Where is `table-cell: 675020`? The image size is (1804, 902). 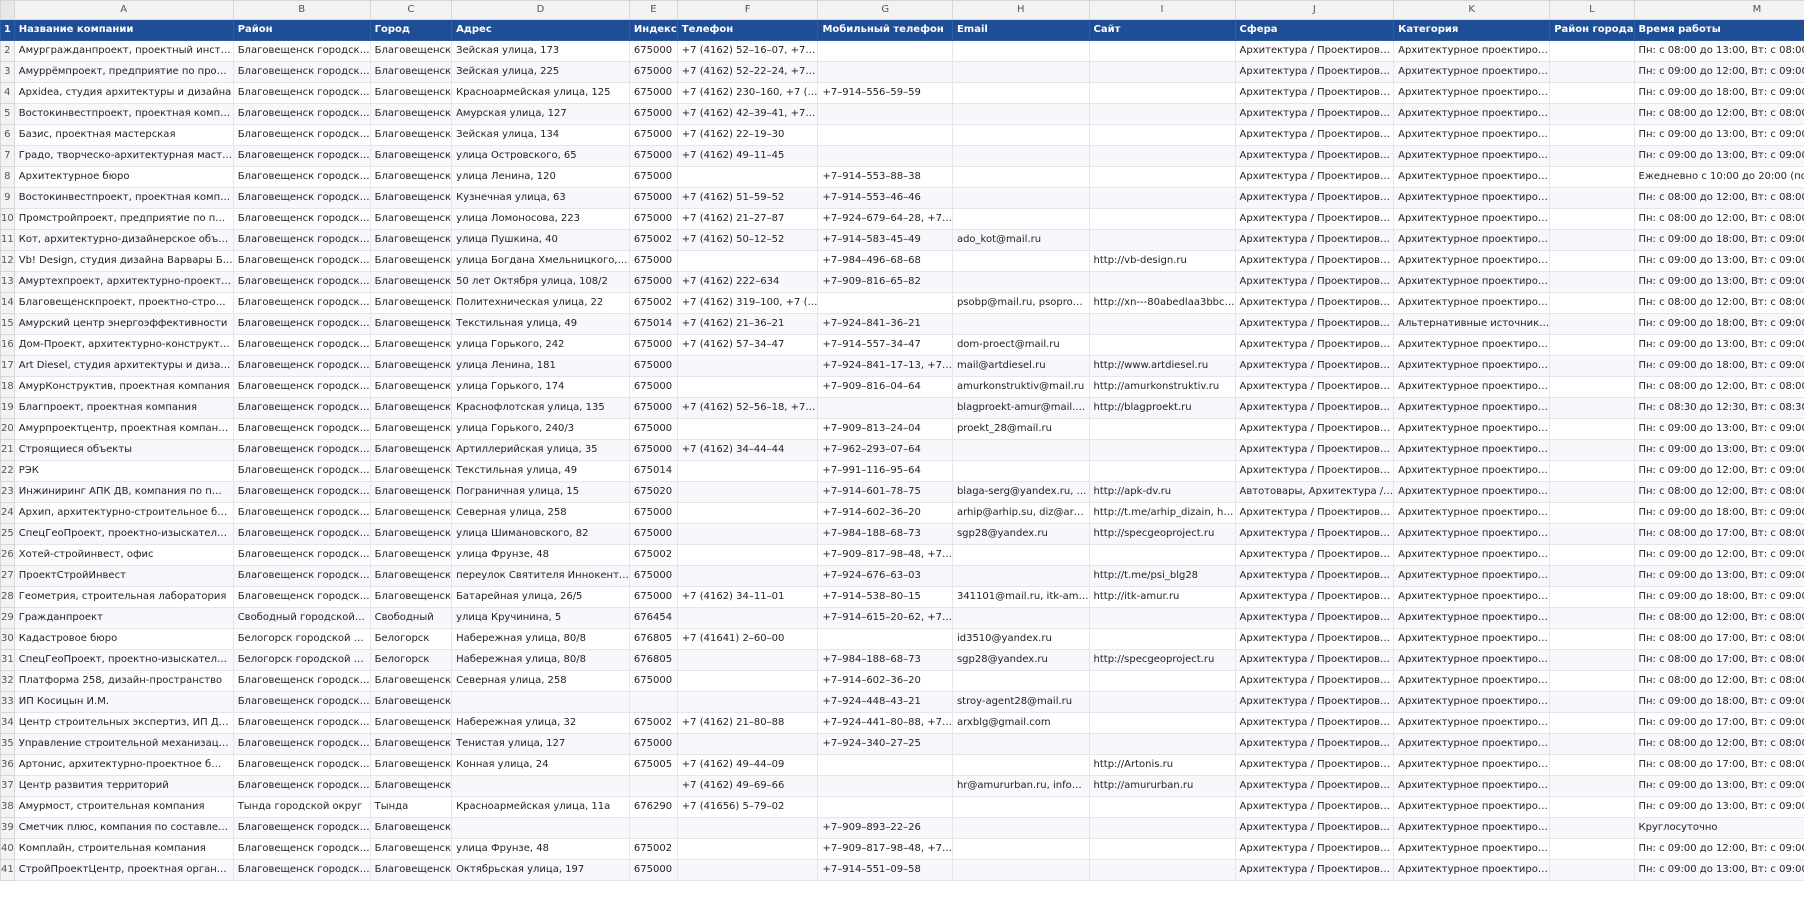 table-cell: 675020 is located at coordinates (653, 492).